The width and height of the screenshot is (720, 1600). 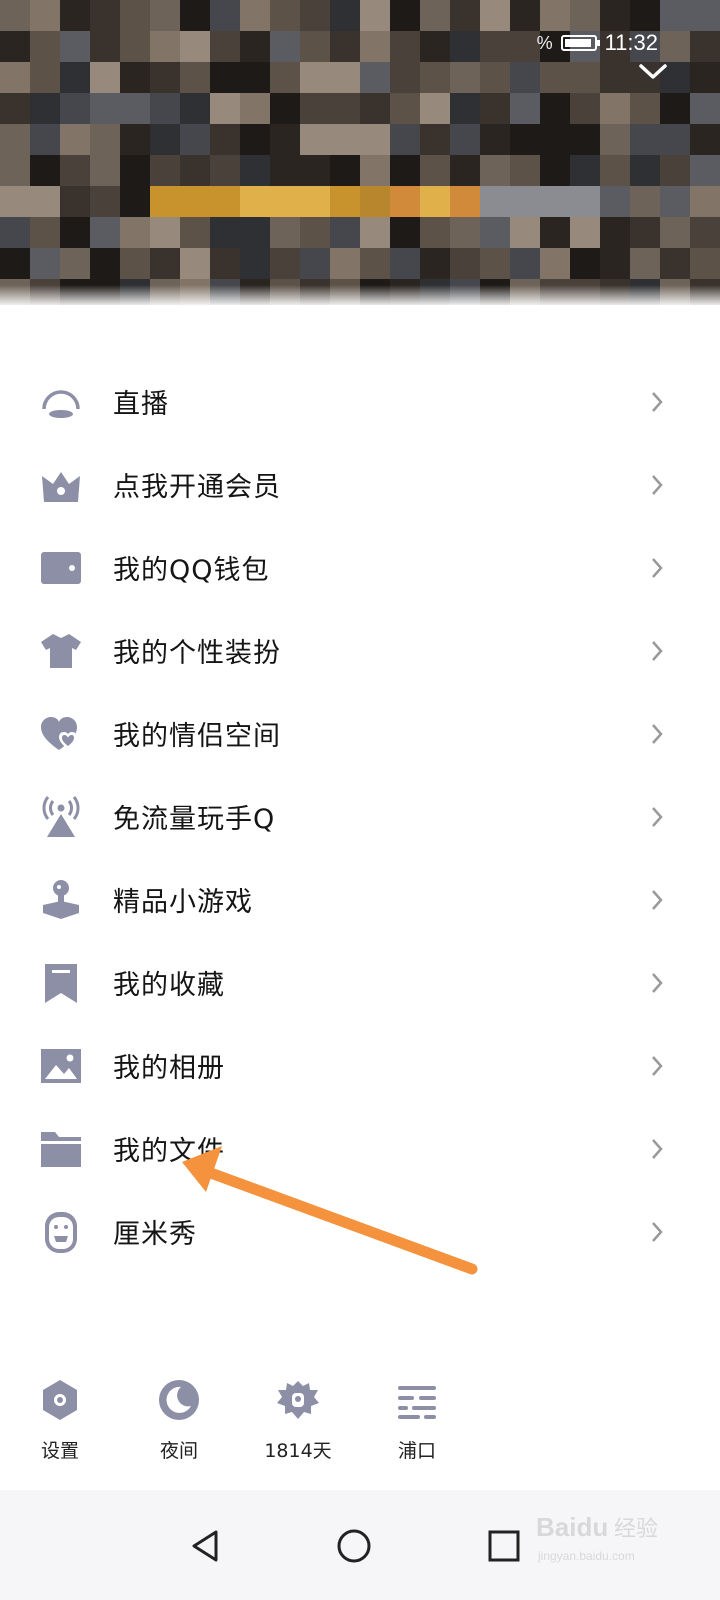 What do you see at coordinates (653, 72) in the screenshot?
I see `collapse-chevron-icon` at bounding box center [653, 72].